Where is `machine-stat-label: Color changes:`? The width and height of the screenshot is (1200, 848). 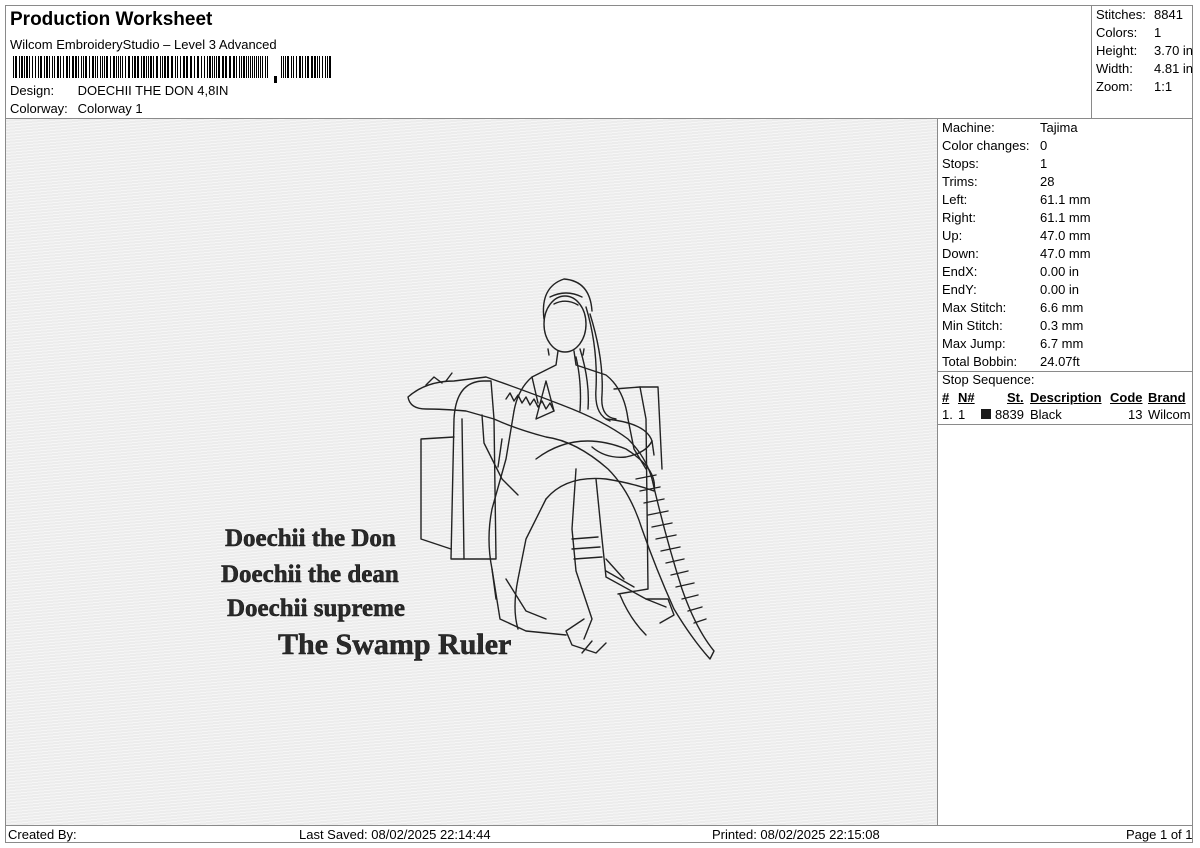 machine-stat-label: Color changes: is located at coordinates (986, 145).